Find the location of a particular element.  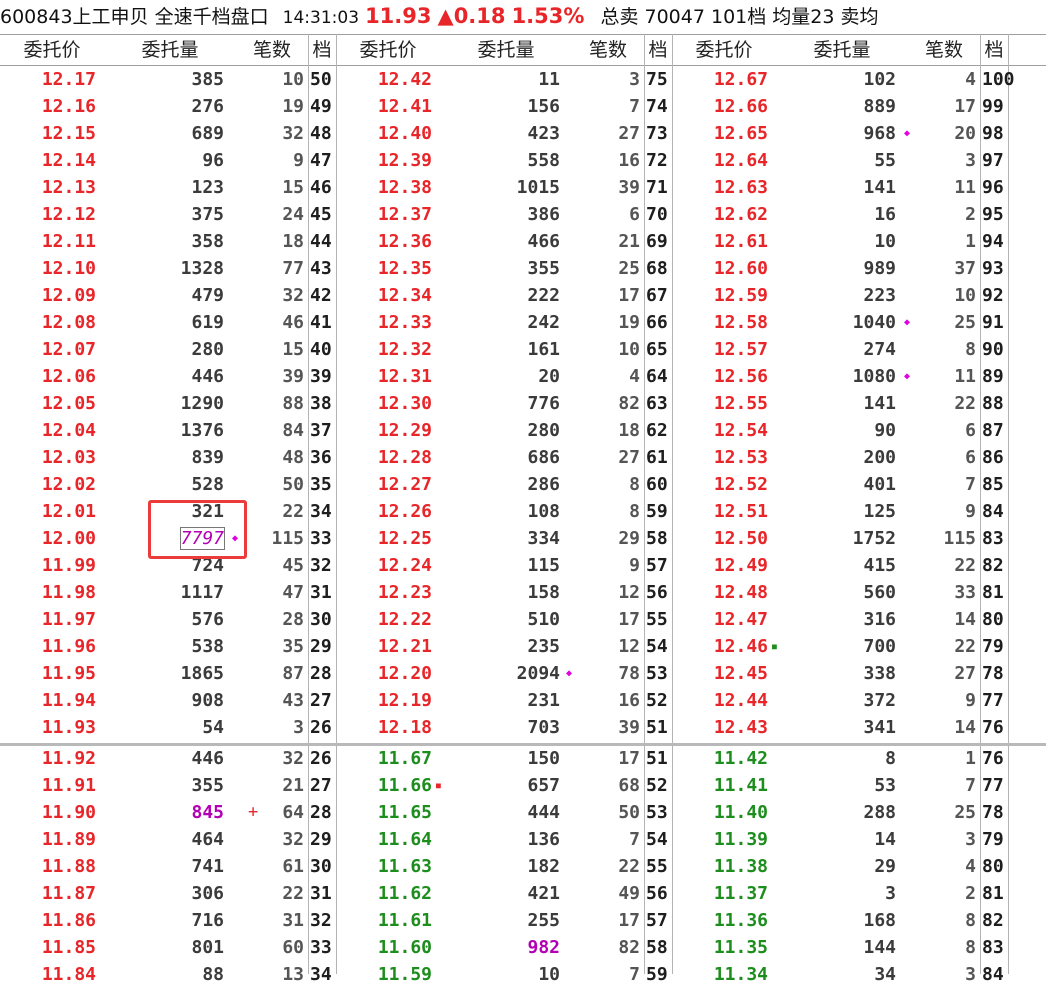

level-cell: 44 is located at coordinates (321, 241).